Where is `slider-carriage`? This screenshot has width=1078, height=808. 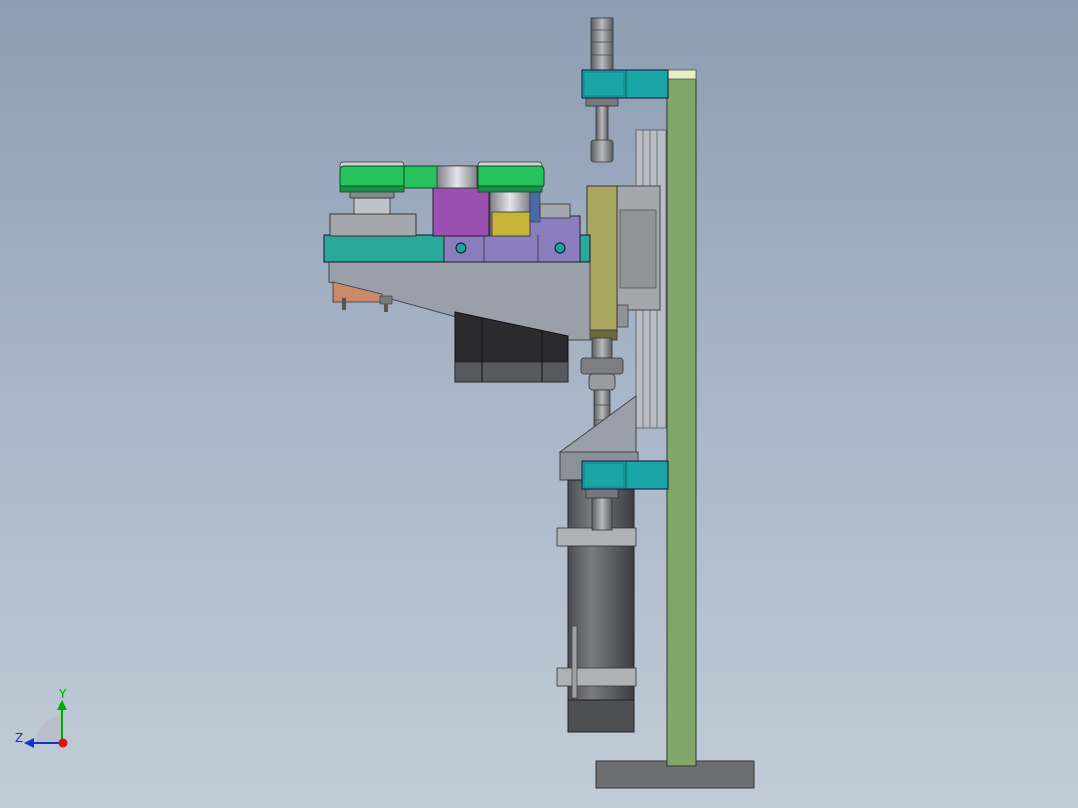
slider-carriage is located at coordinates (638, 256).